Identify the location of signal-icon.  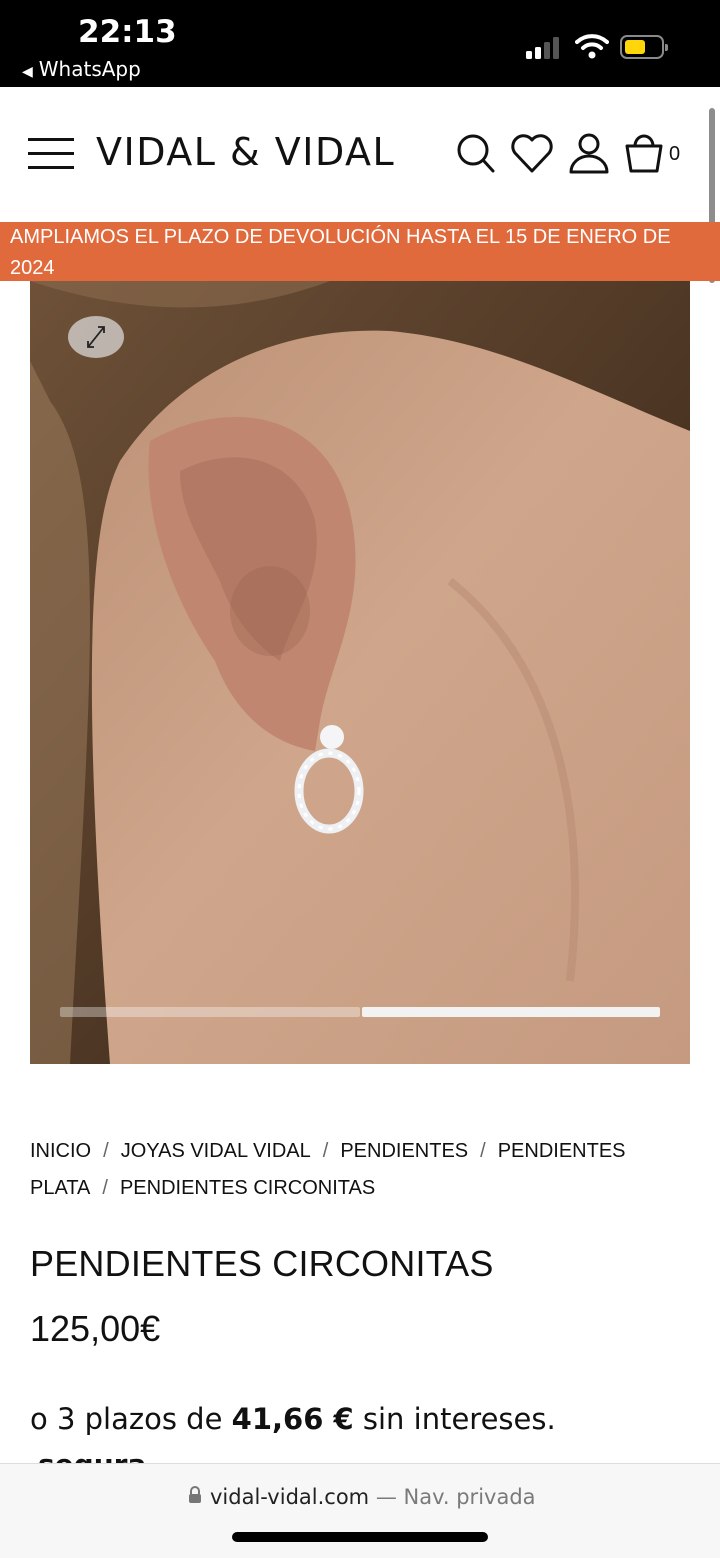
(542, 48).